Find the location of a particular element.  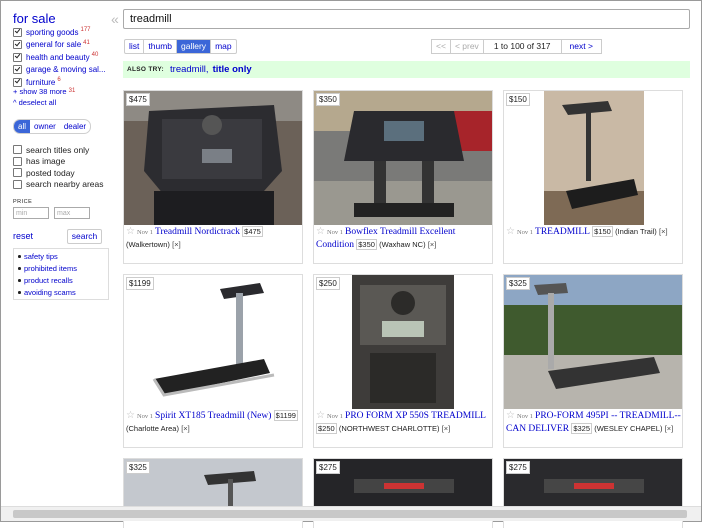

listing-image: $250 is located at coordinates (403, 342).